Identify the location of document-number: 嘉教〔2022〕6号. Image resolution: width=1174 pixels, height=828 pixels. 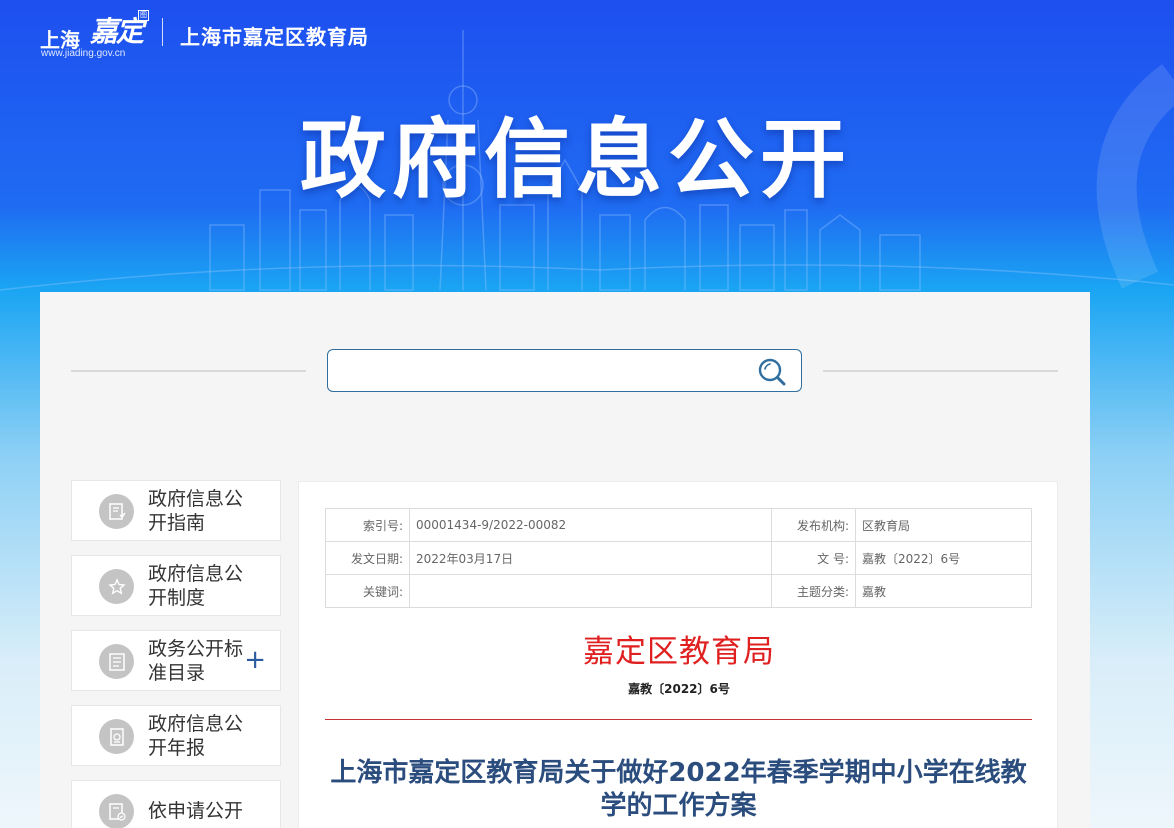
(679, 689).